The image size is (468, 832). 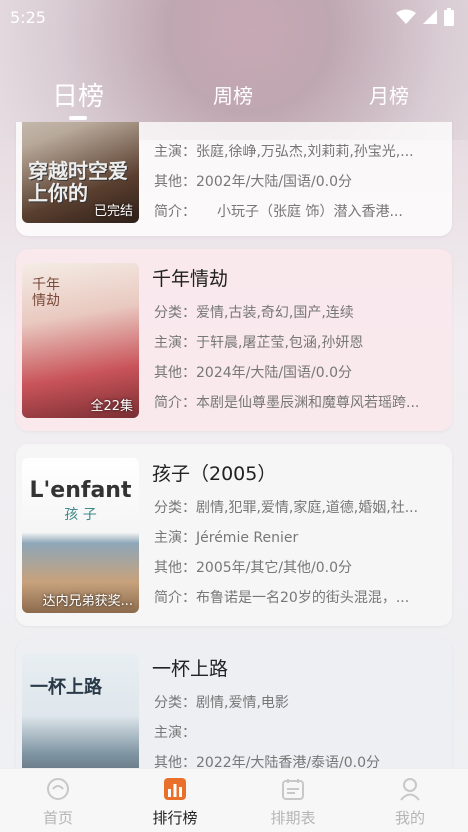 I want to click on card-title: 千年情劫, so click(x=190, y=277).